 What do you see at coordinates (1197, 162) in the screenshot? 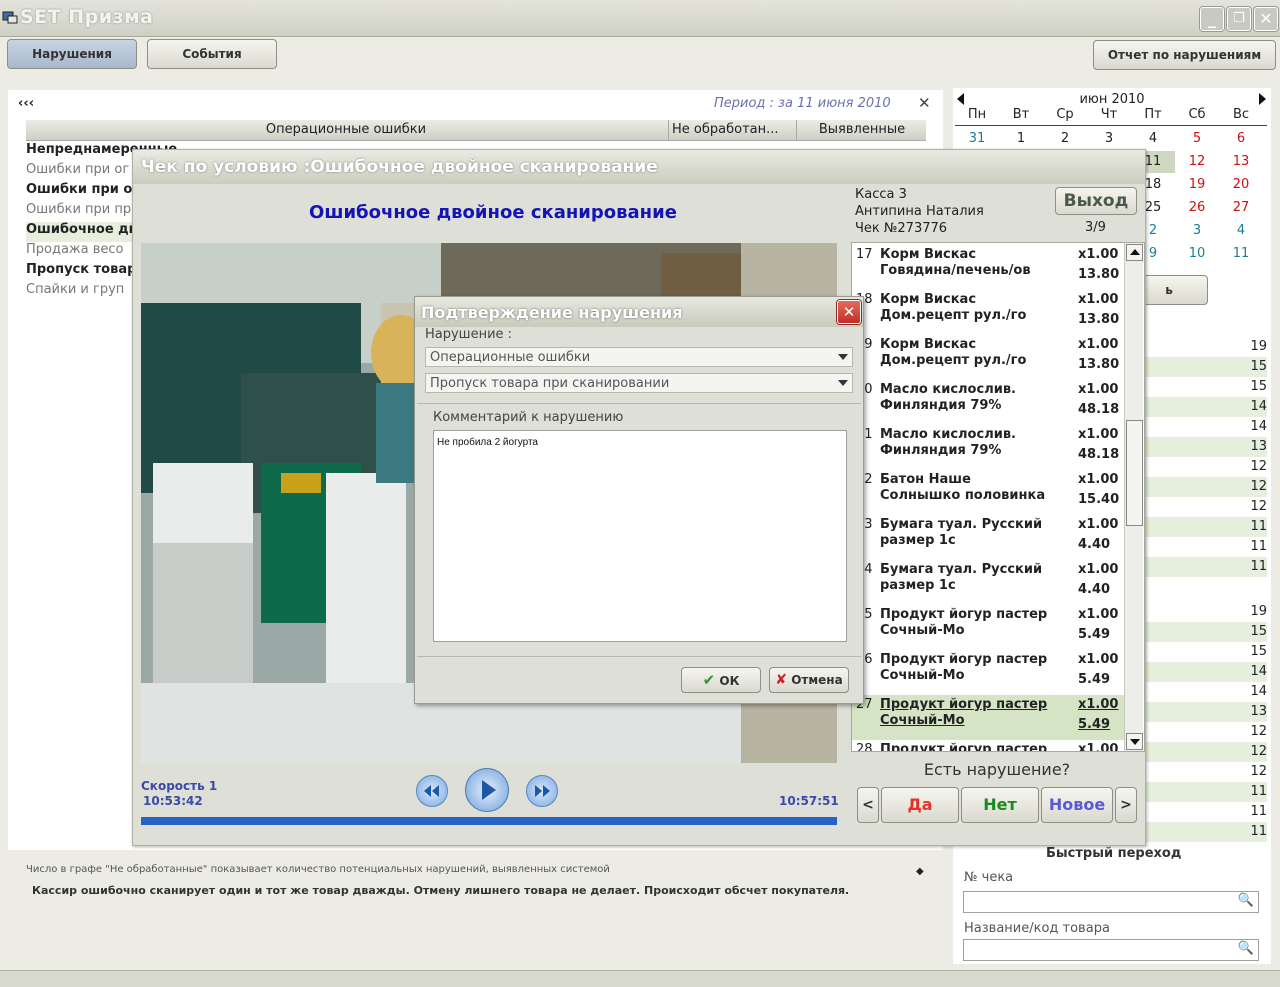
I see `calendar-day: 12` at bounding box center [1197, 162].